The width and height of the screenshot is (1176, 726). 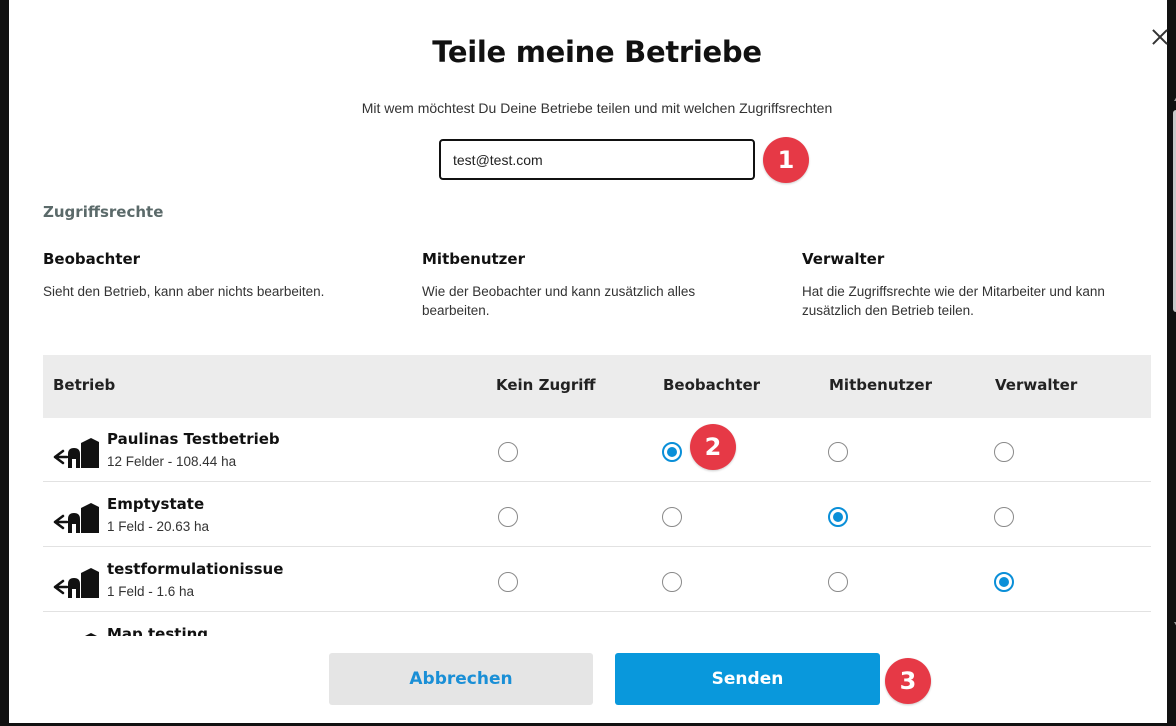 What do you see at coordinates (713, 447) in the screenshot?
I see `step-marker-2: 2` at bounding box center [713, 447].